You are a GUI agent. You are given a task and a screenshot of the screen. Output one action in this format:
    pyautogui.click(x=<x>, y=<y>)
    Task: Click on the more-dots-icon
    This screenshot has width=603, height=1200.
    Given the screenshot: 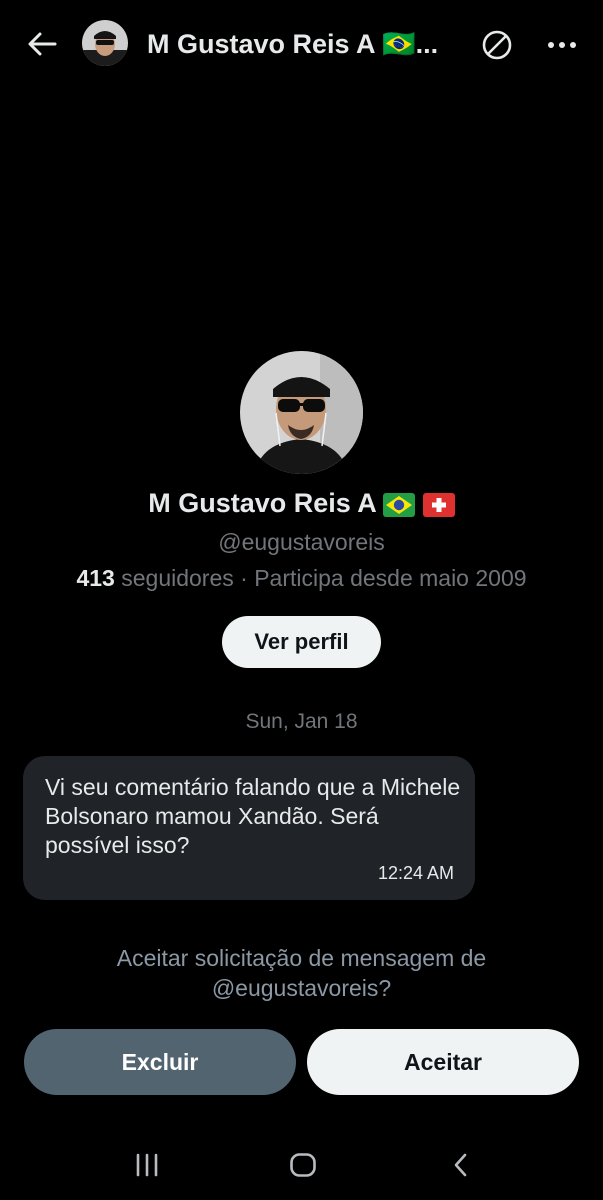 What is the action you would take?
    pyautogui.click(x=562, y=45)
    